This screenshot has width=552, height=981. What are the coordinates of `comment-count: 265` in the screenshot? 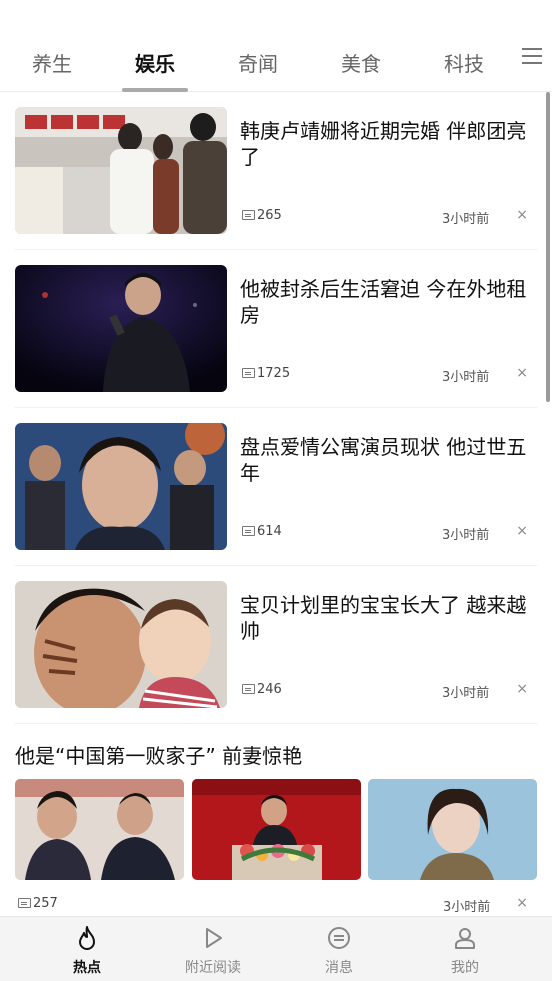 It's located at (269, 215).